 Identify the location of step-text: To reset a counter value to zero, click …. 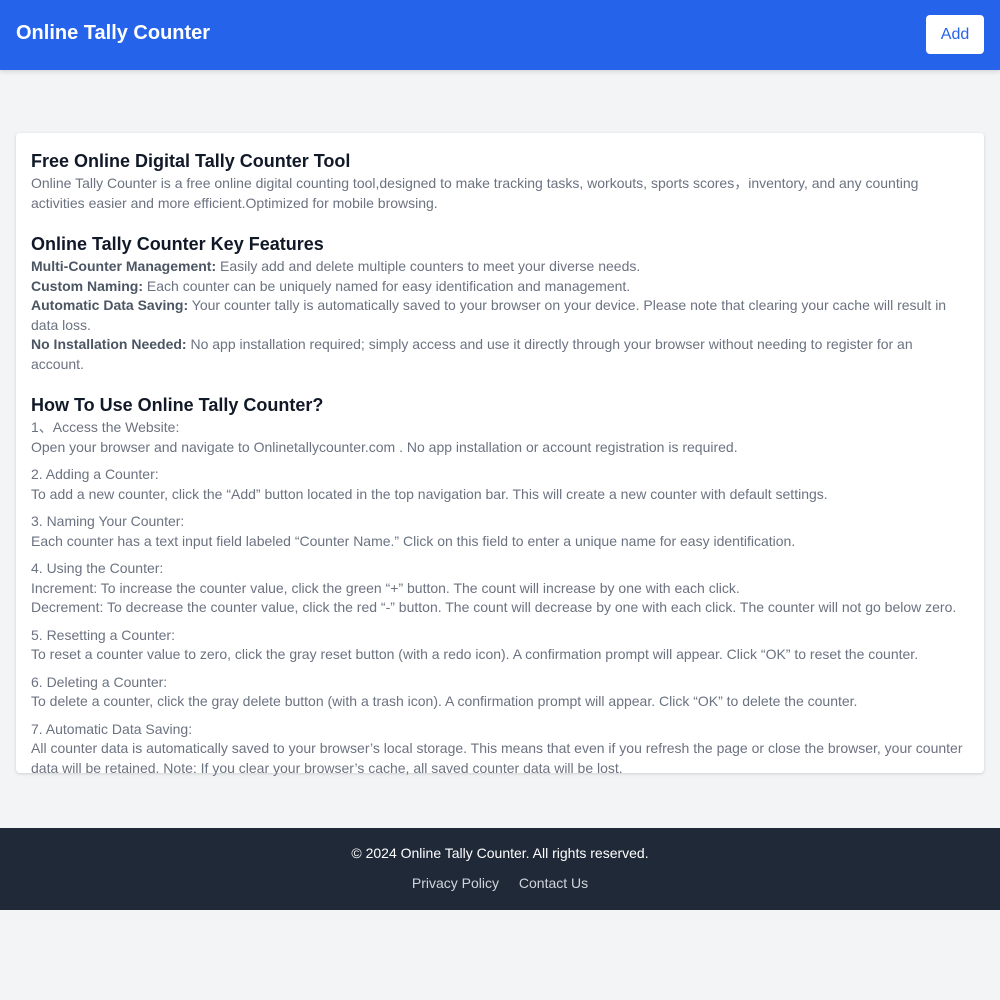
(475, 654).